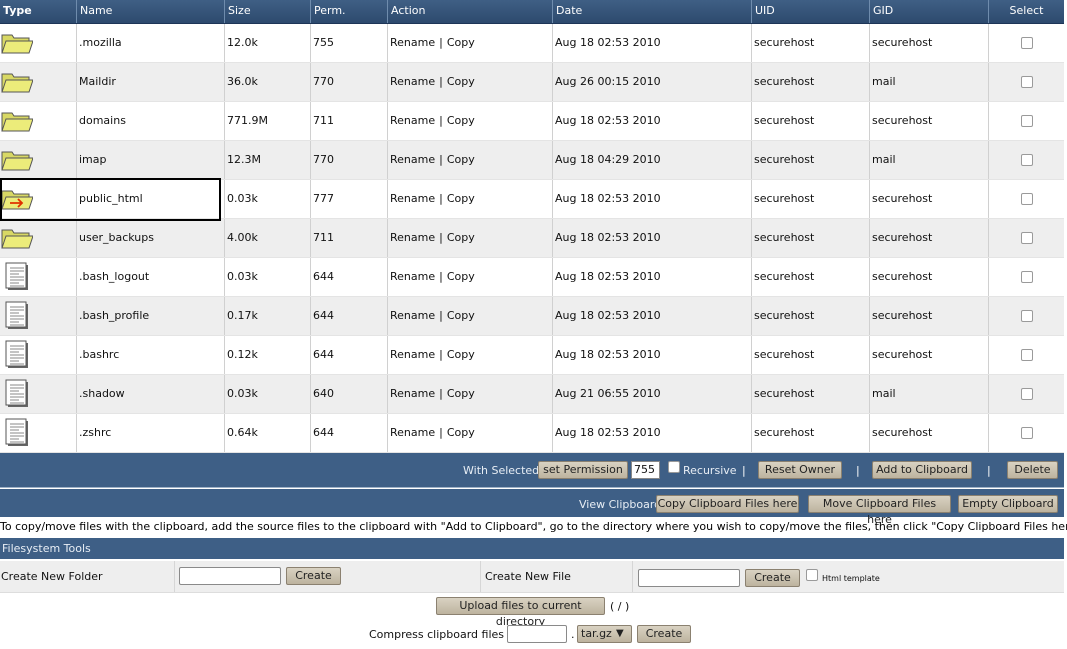 The height and width of the screenshot is (649, 1067). What do you see at coordinates (323, 43) in the screenshot?
I see `file-permission-link: 755` at bounding box center [323, 43].